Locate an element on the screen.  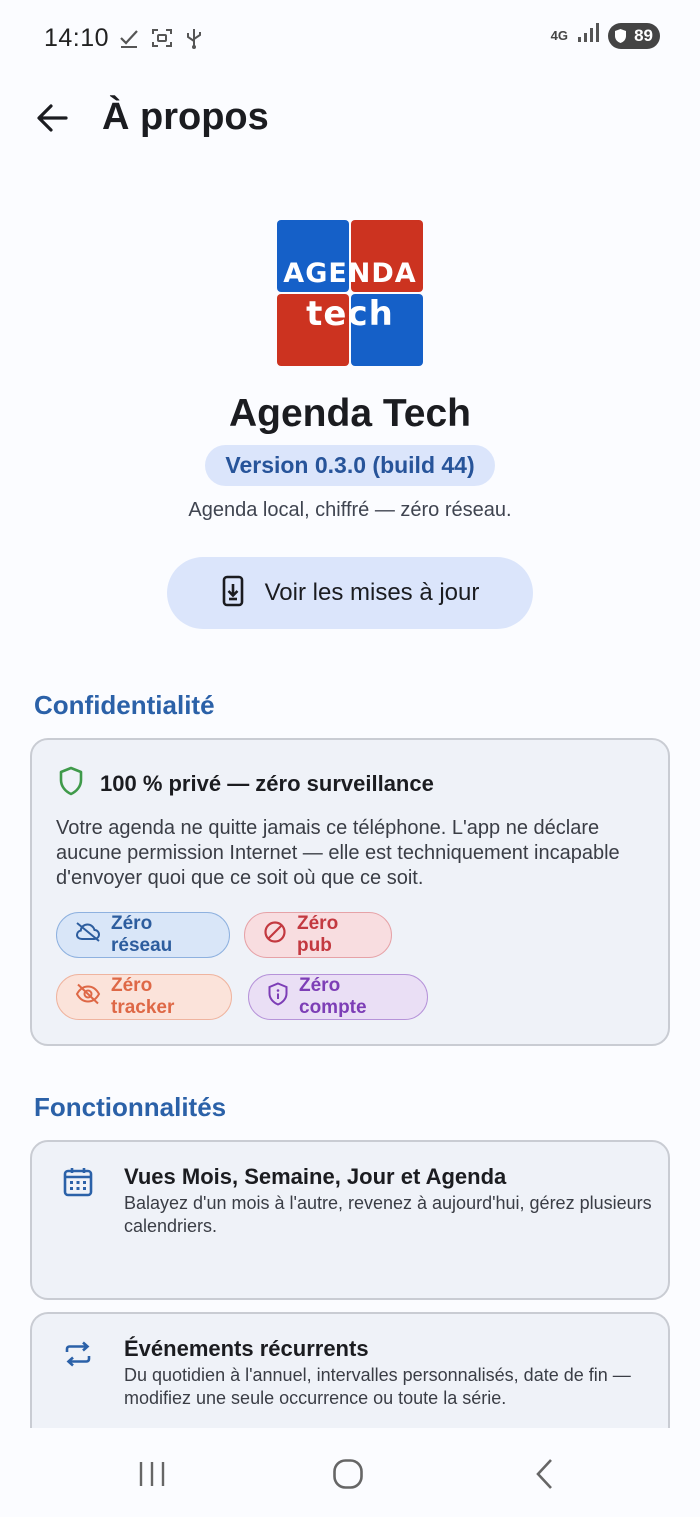
battery-indicator: 89 is located at coordinates (634, 35).